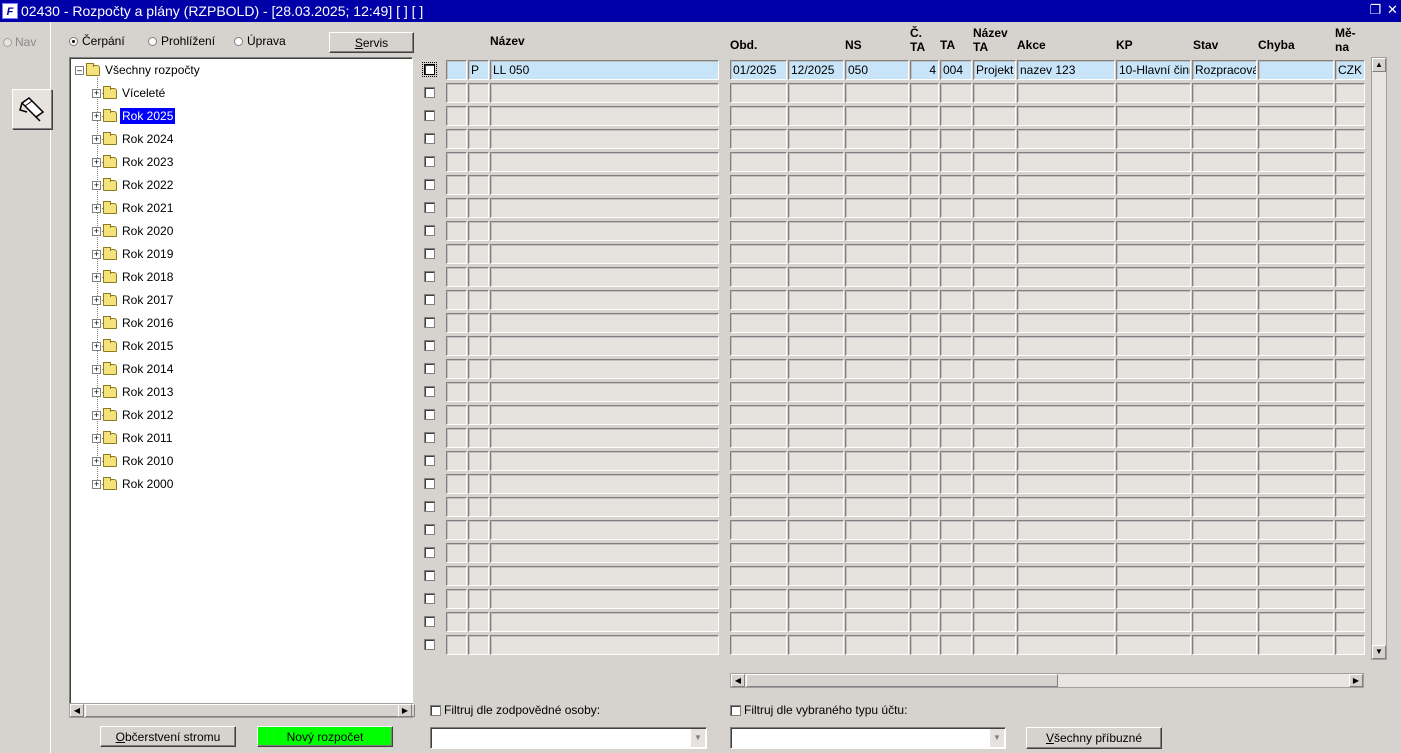  What do you see at coordinates (1379, 65) in the screenshot?
I see `scroll-up-icon: ▲` at bounding box center [1379, 65].